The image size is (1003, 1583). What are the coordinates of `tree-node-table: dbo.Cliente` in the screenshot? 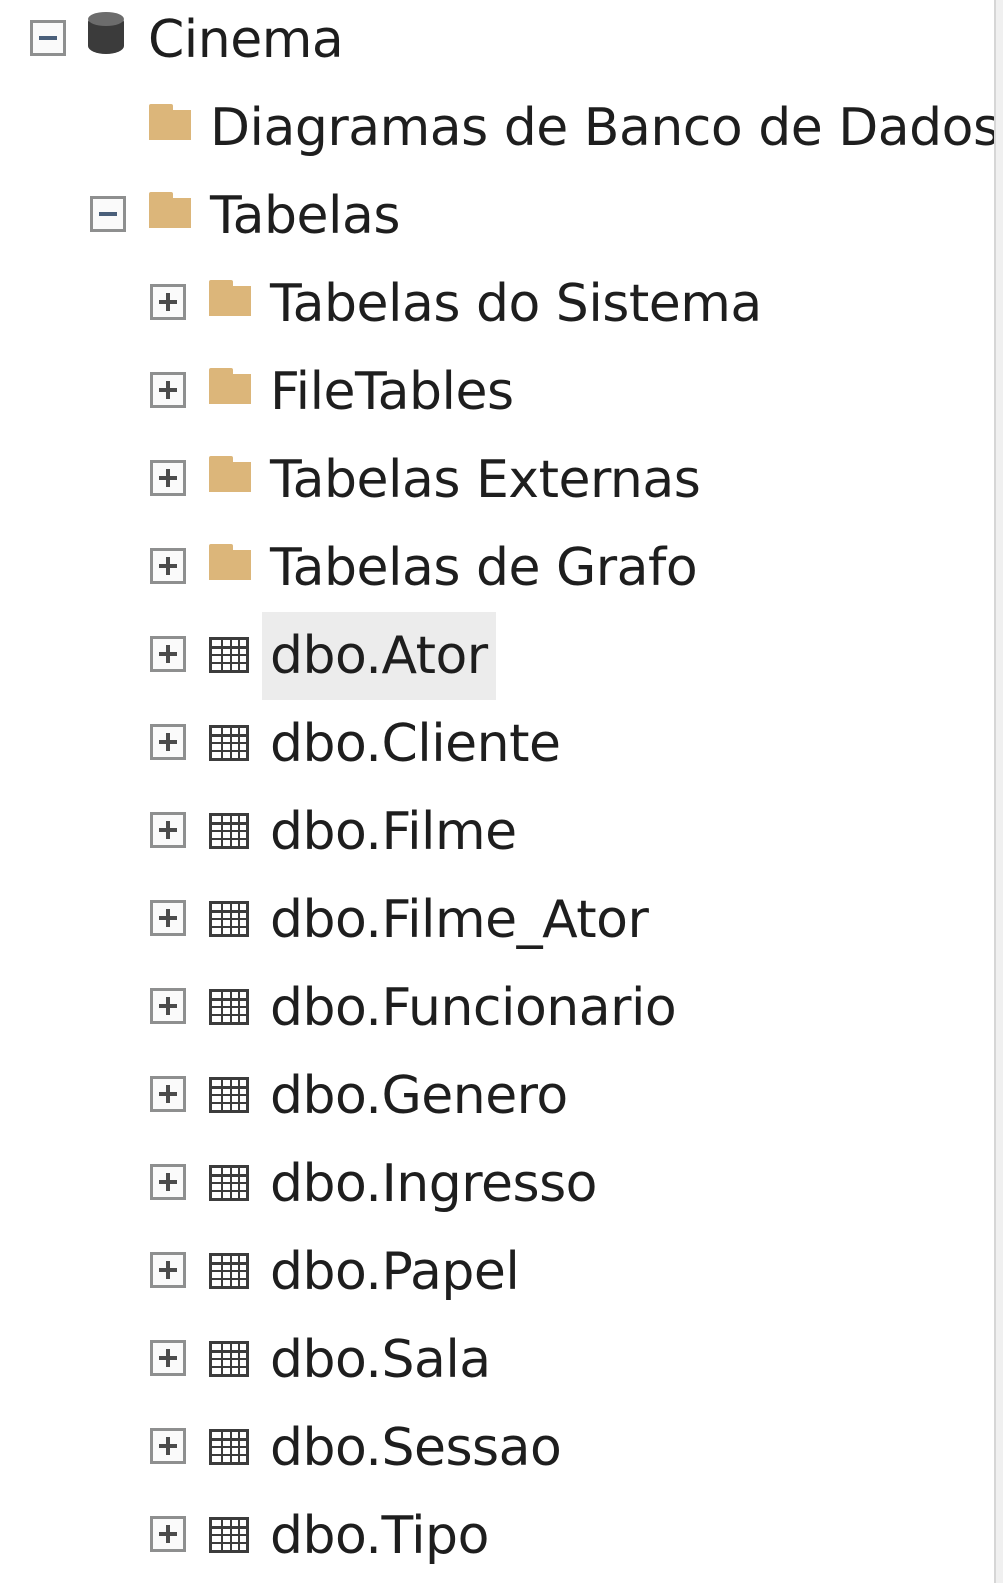 It's located at (497, 744).